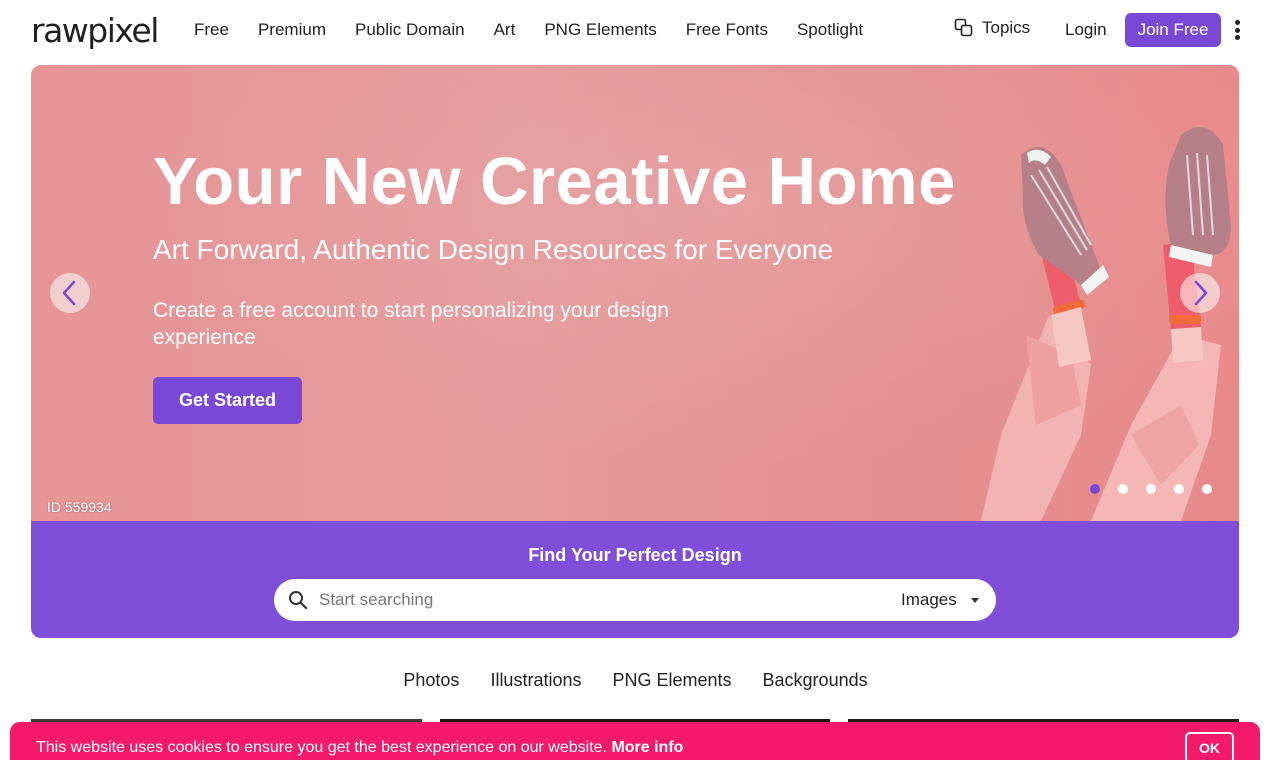 This screenshot has height=760, width=1270. I want to click on join-free-button: Join Free, so click(1173, 30).